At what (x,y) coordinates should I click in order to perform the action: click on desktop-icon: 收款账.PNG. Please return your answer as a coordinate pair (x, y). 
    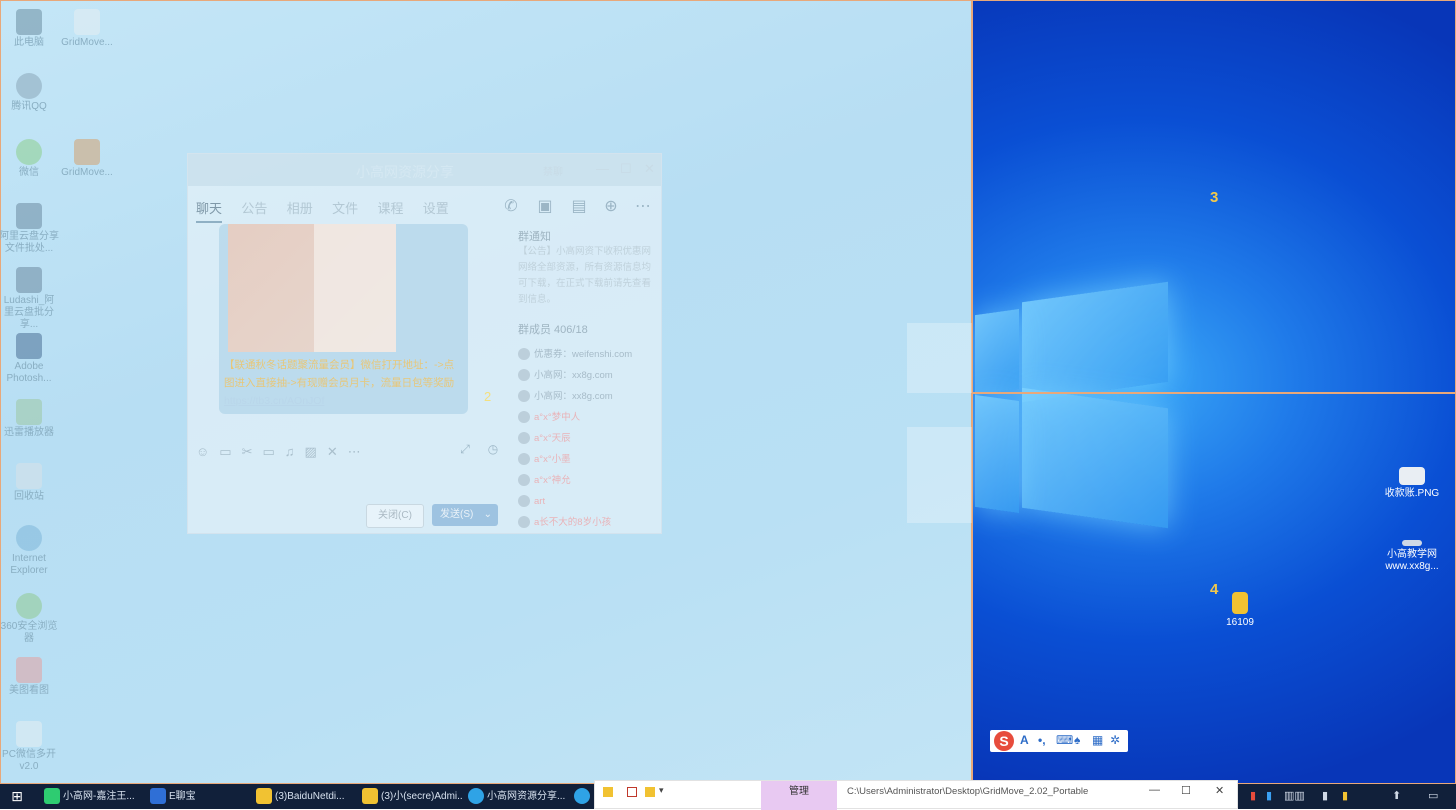
    Looking at the image, I should click on (1412, 483).